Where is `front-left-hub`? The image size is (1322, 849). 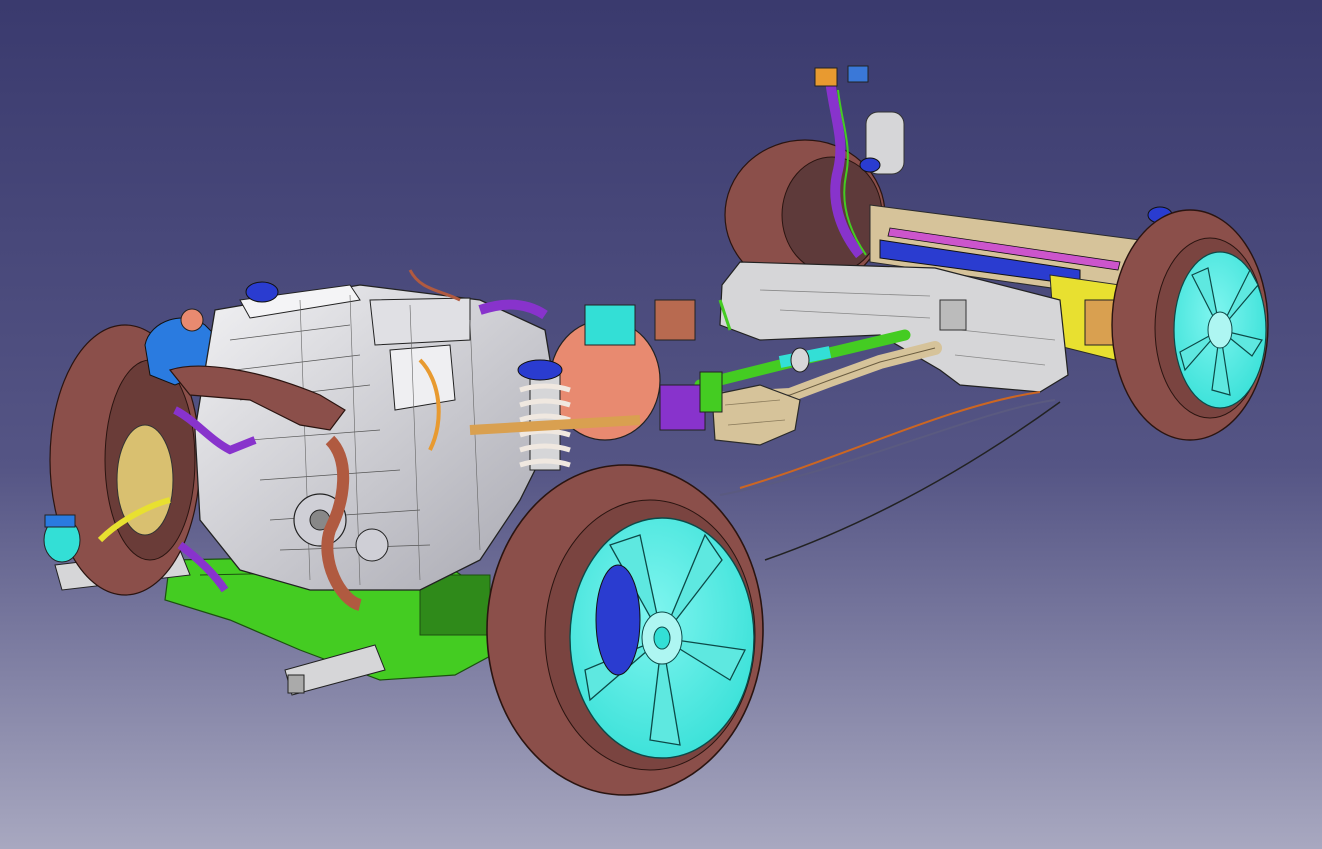
front-left-hub is located at coordinates (62, 538).